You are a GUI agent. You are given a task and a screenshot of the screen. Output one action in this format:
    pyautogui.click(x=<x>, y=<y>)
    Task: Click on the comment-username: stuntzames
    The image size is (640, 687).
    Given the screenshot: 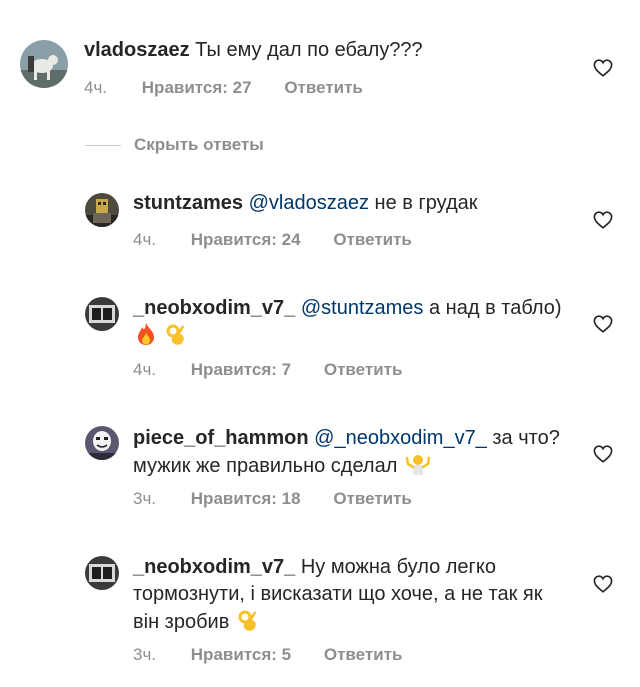 What is the action you would take?
    pyautogui.click(x=188, y=203)
    